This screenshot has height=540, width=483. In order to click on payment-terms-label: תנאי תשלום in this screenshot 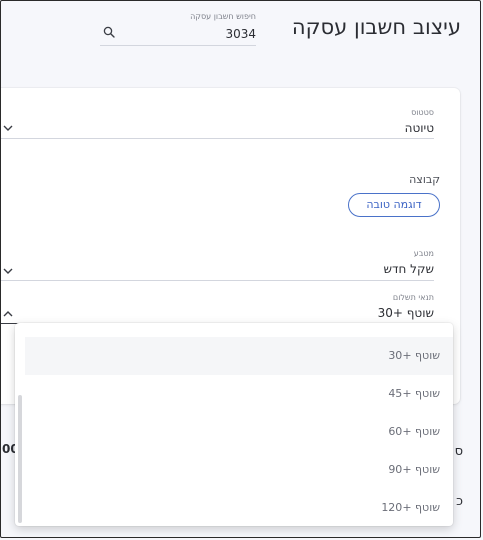, I will do `click(413, 297)`.